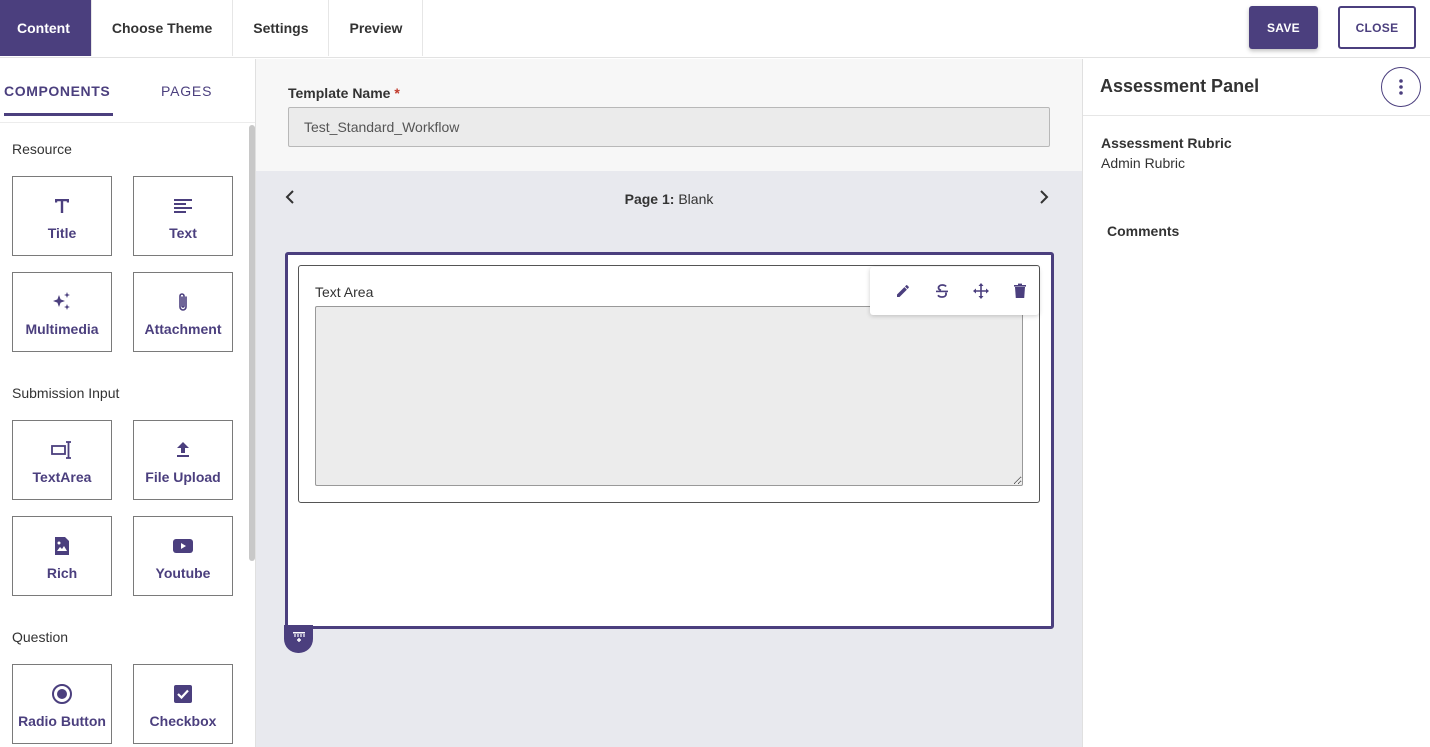 This screenshot has height=747, width=1430. I want to click on text-field-icon, so click(62, 450).